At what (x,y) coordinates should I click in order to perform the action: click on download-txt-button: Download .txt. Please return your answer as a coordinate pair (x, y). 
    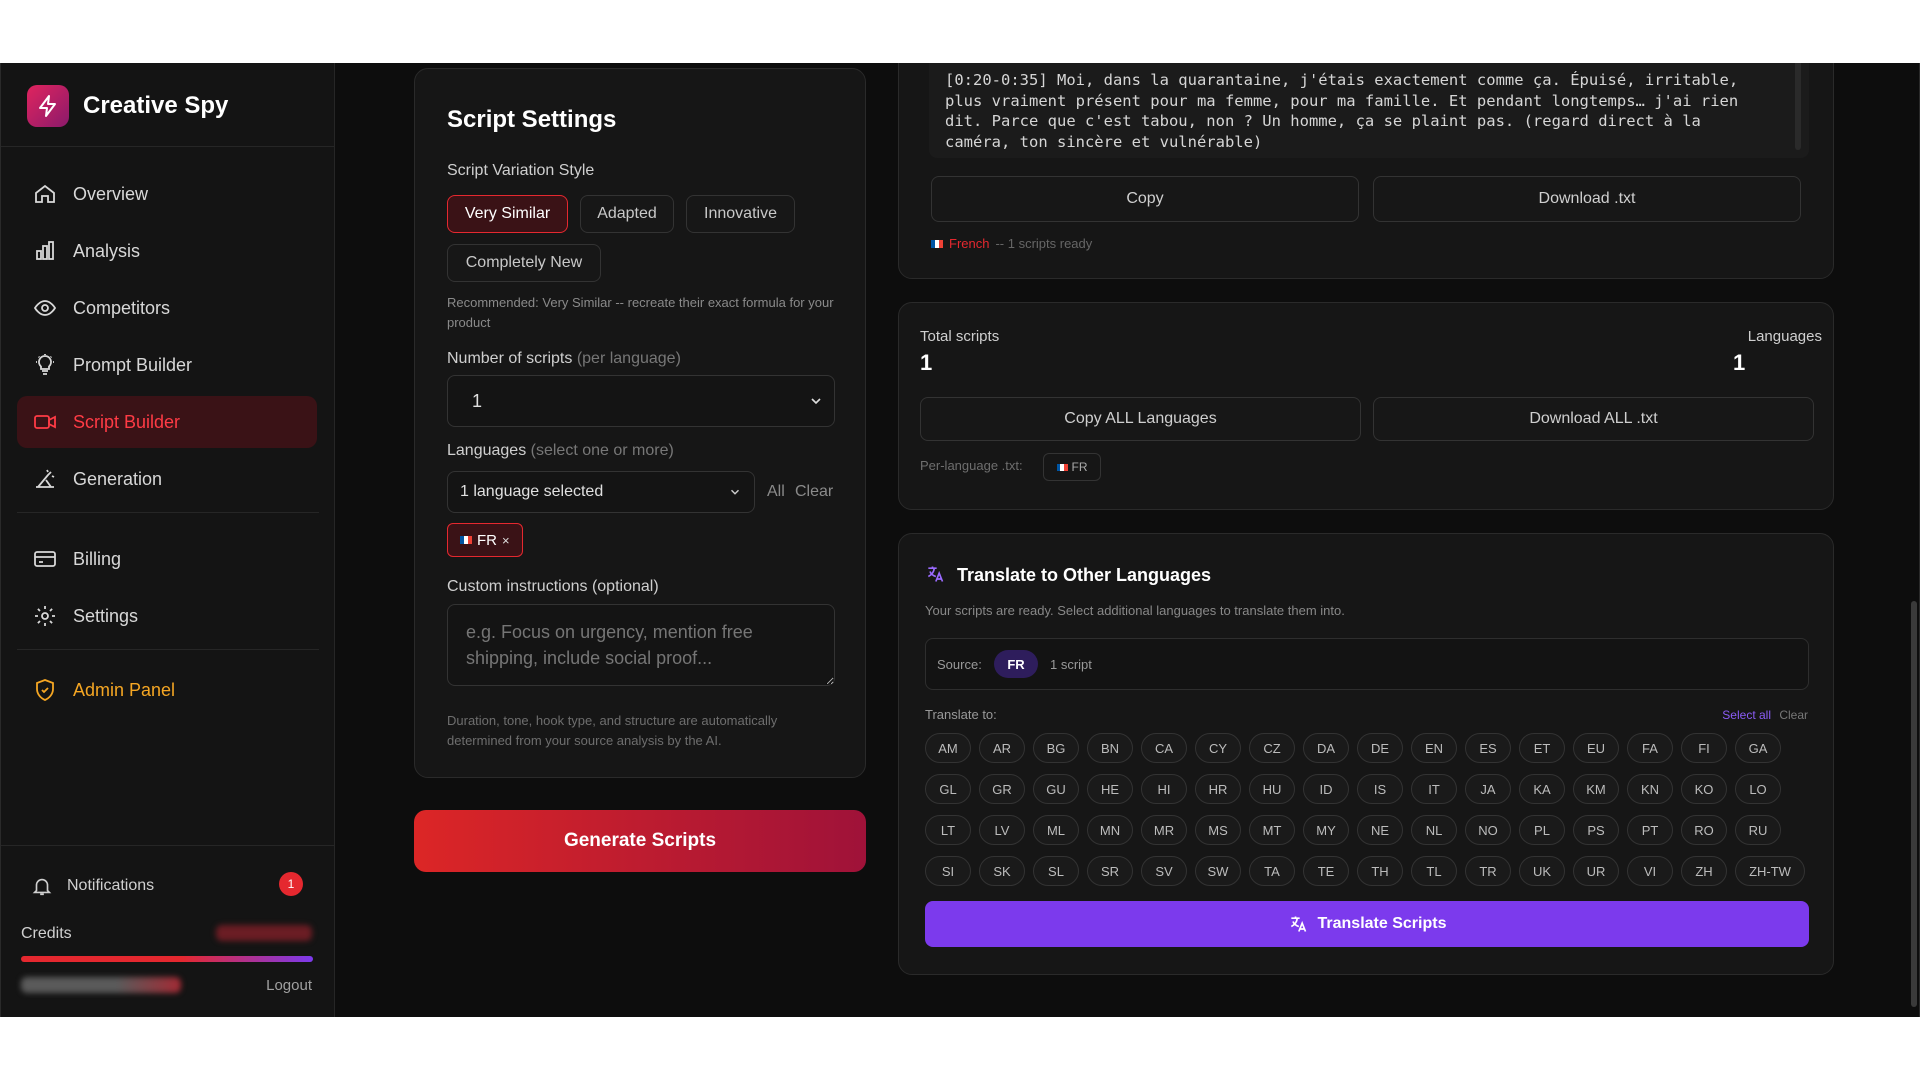
    Looking at the image, I should click on (1587, 199).